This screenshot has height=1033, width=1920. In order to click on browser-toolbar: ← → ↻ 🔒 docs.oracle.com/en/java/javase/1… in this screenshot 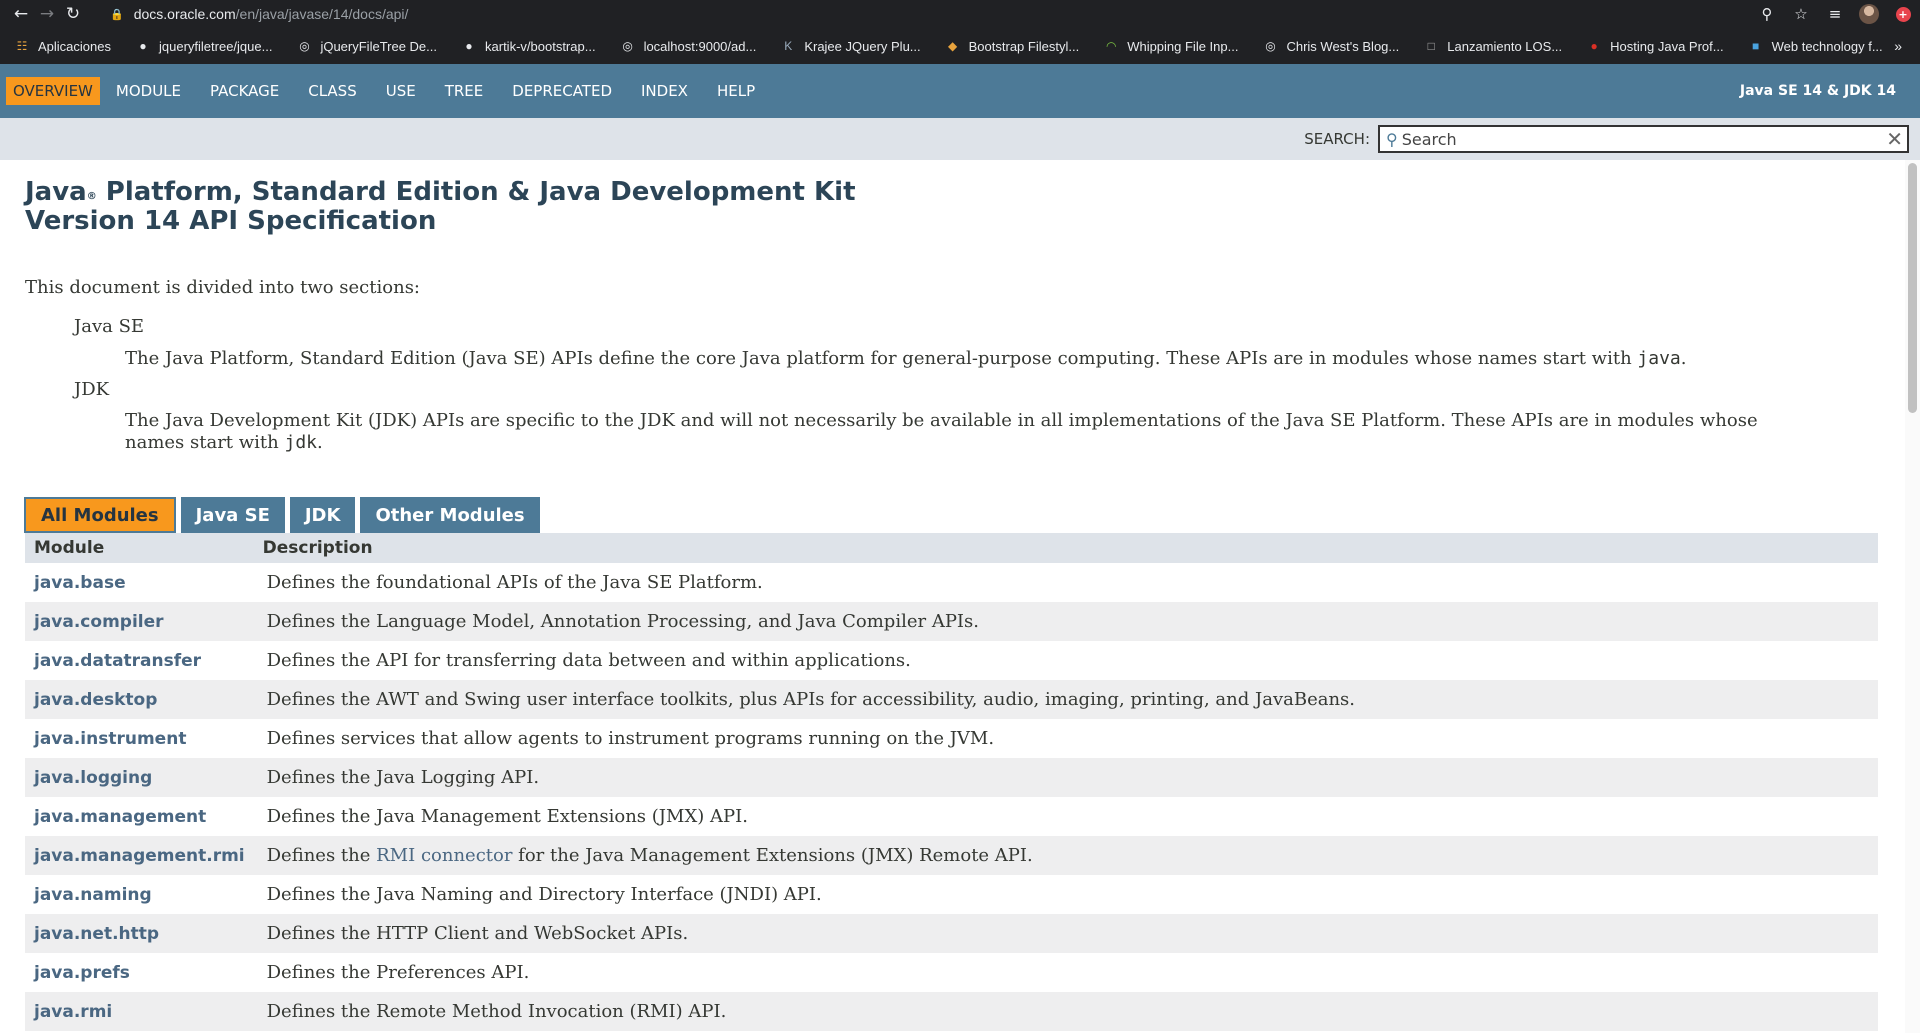, I will do `click(960, 14)`.